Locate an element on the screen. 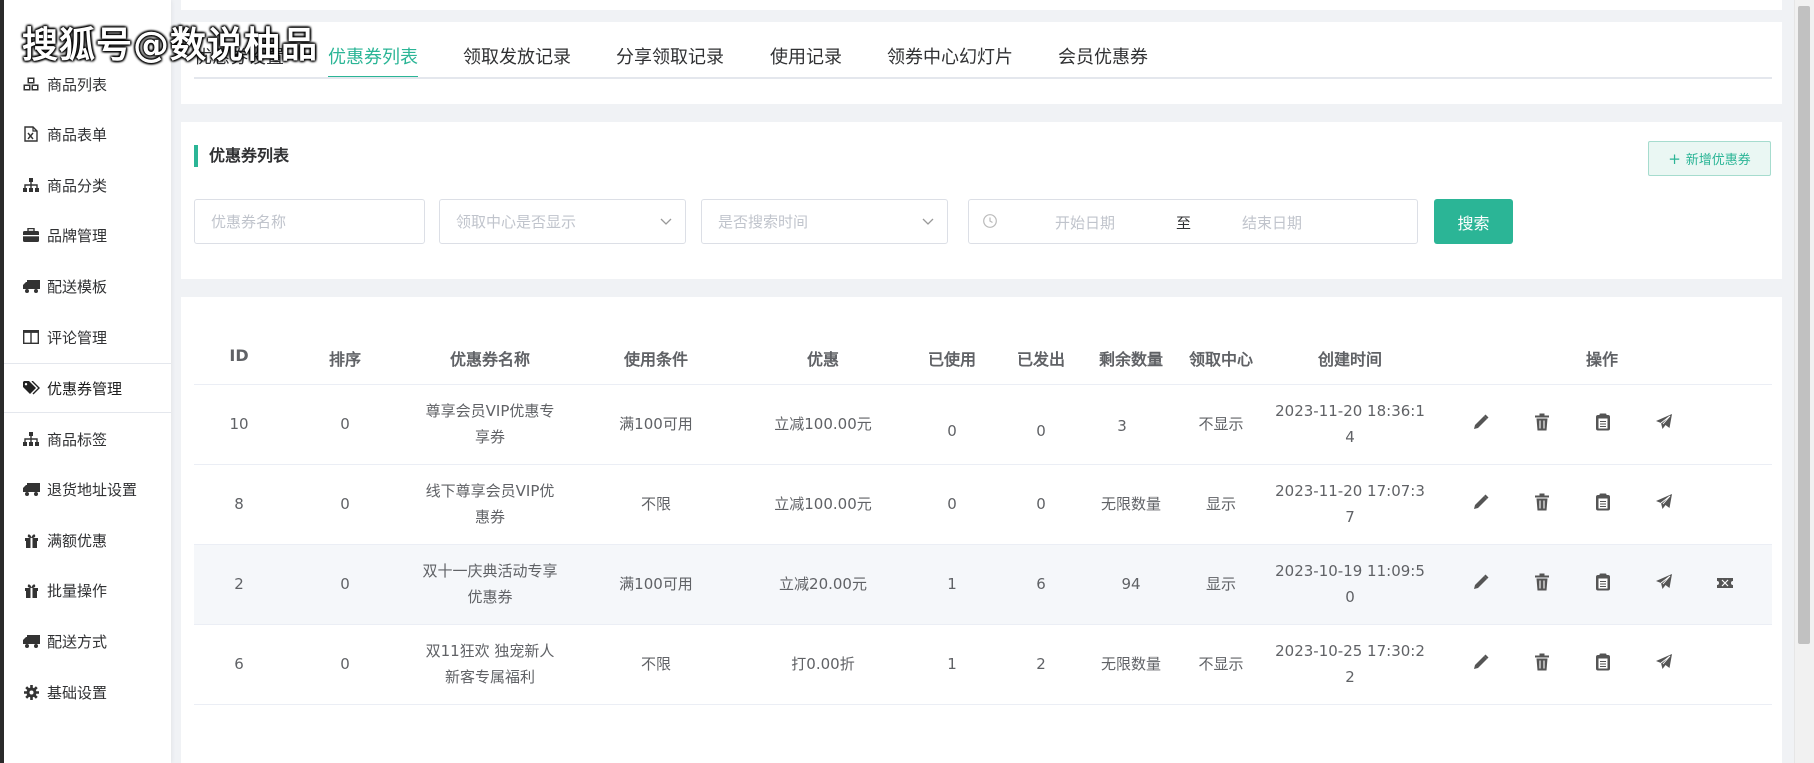 The height and width of the screenshot is (763, 1814). col-header-discount: 优惠 is located at coordinates (823, 359).